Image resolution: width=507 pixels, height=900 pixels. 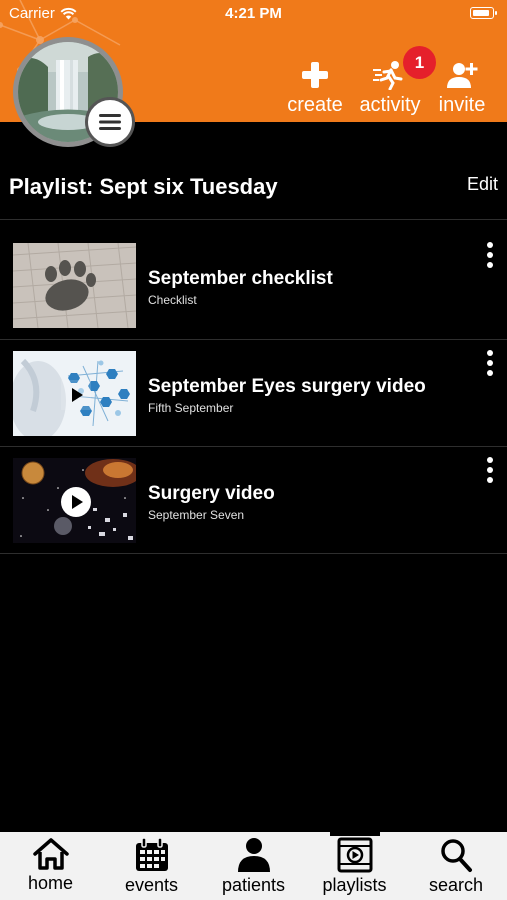 I want to click on item-title: September Eyes surgery video, so click(x=287, y=386).